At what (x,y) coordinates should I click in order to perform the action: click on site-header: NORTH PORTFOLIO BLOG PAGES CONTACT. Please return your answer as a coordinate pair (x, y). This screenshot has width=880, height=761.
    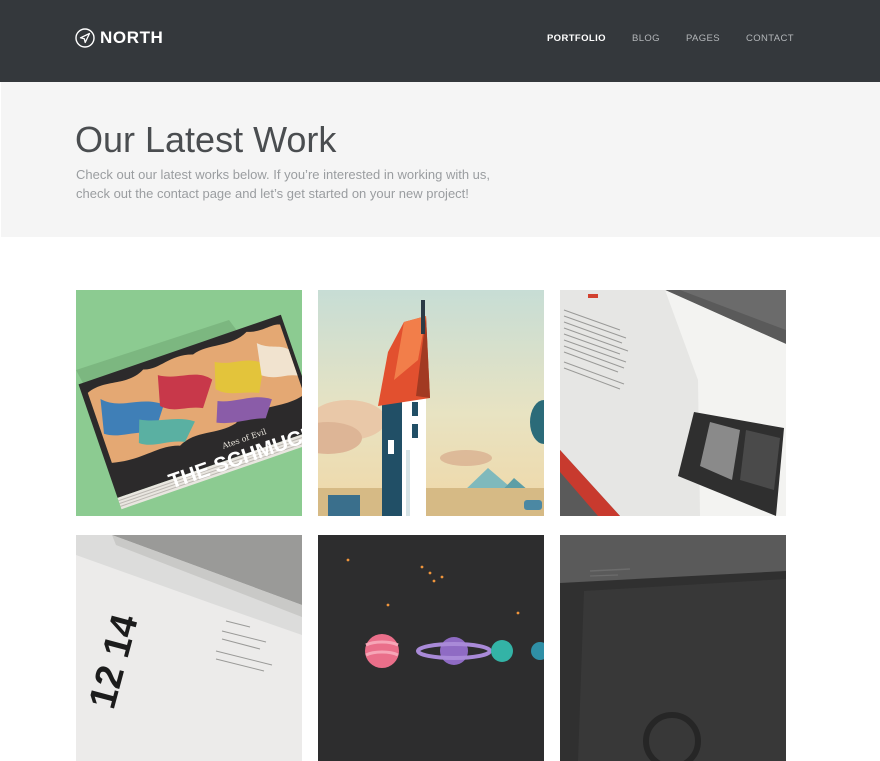
    Looking at the image, I should click on (440, 41).